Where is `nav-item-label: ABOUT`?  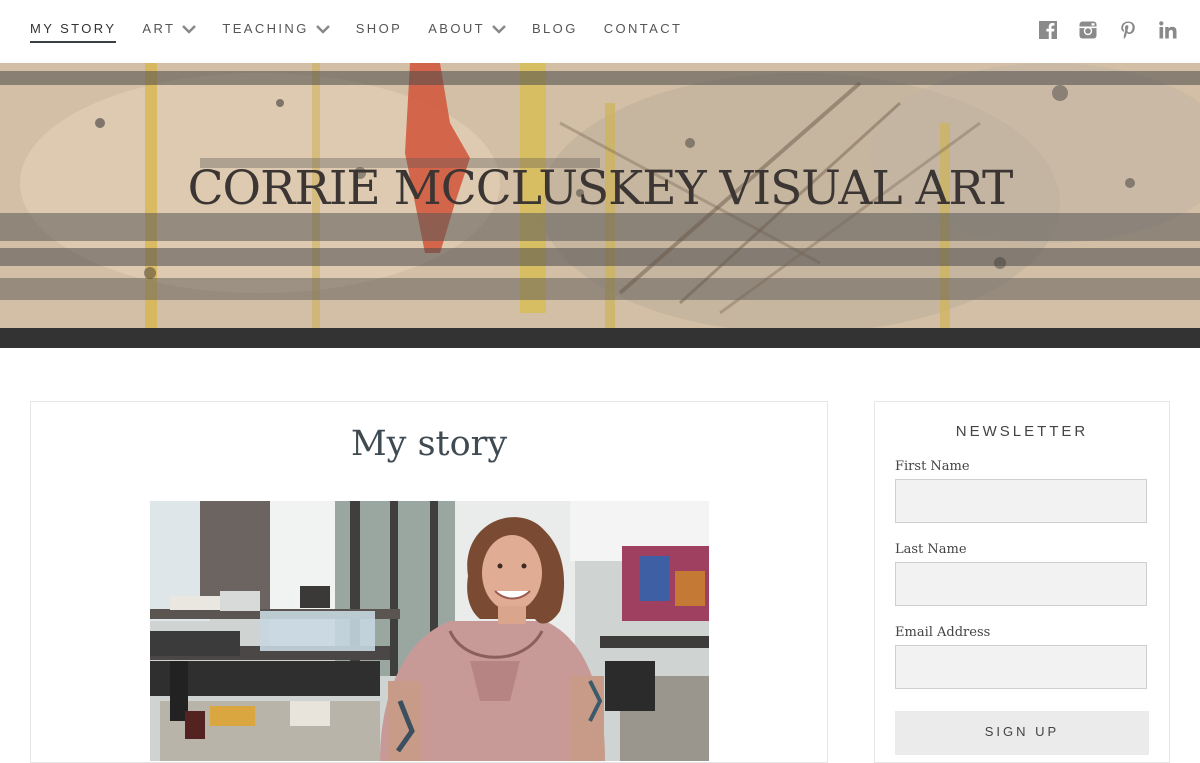 nav-item-label: ABOUT is located at coordinates (456, 28).